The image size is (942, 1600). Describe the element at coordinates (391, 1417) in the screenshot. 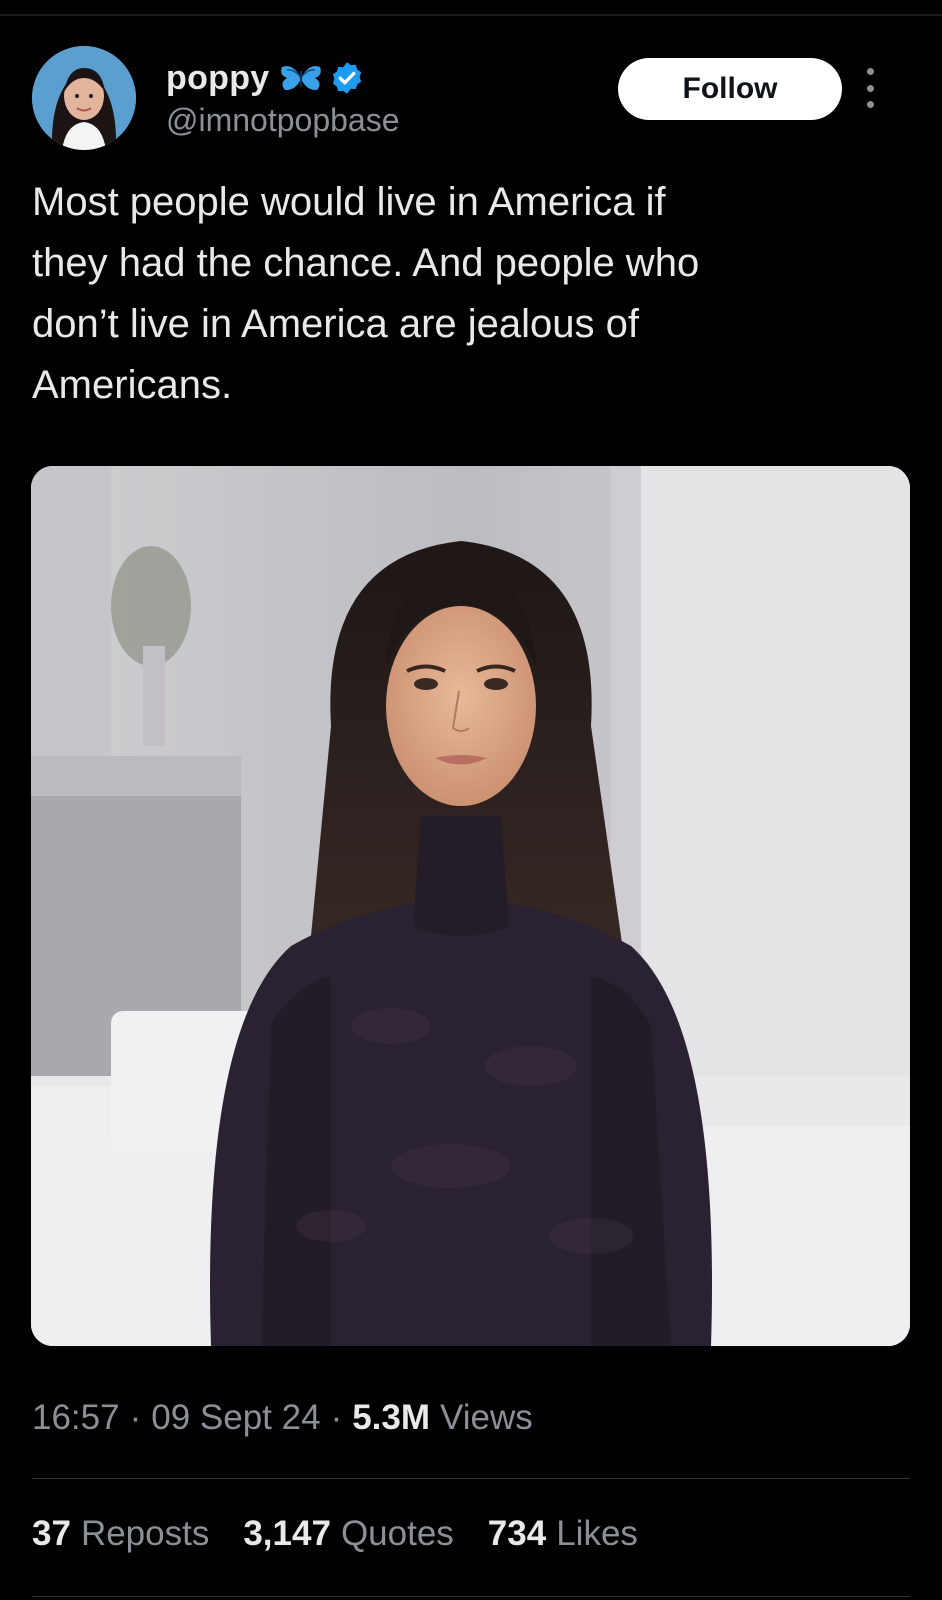

I see `views-count: 5.3M` at that location.